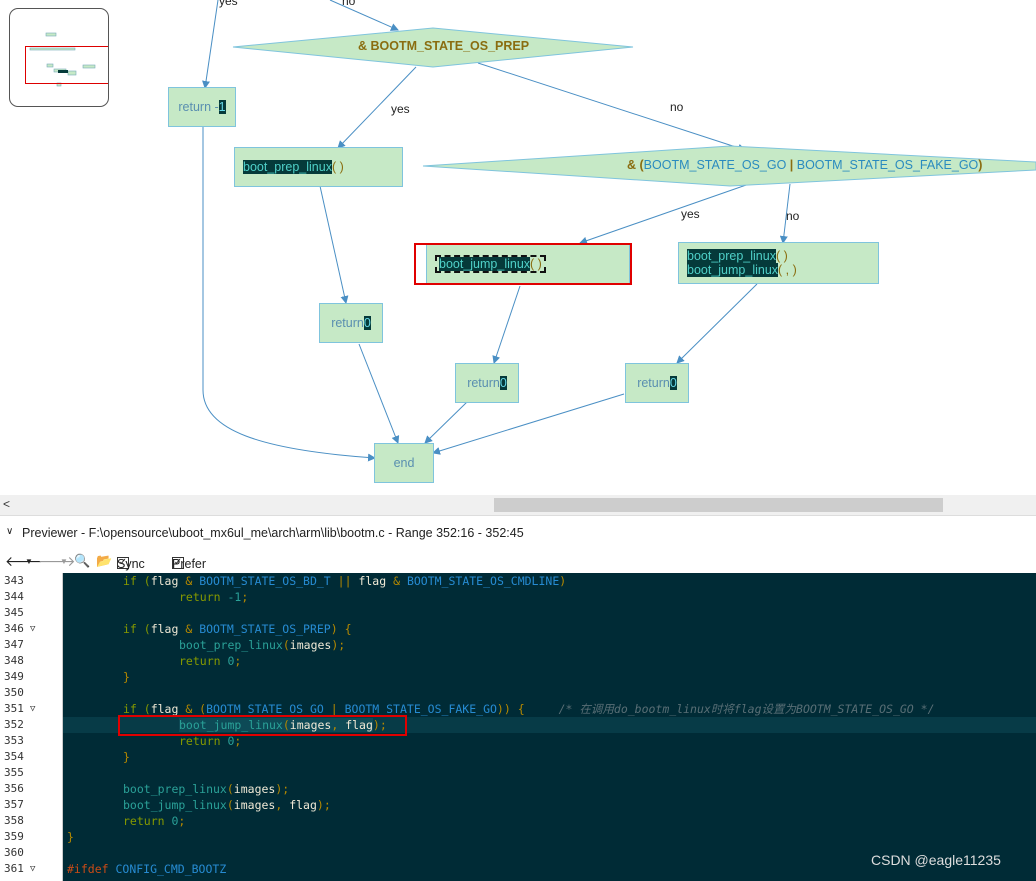 The image size is (1036, 881). Describe the element at coordinates (404, 463) in the screenshot. I see `node-end: end` at that location.